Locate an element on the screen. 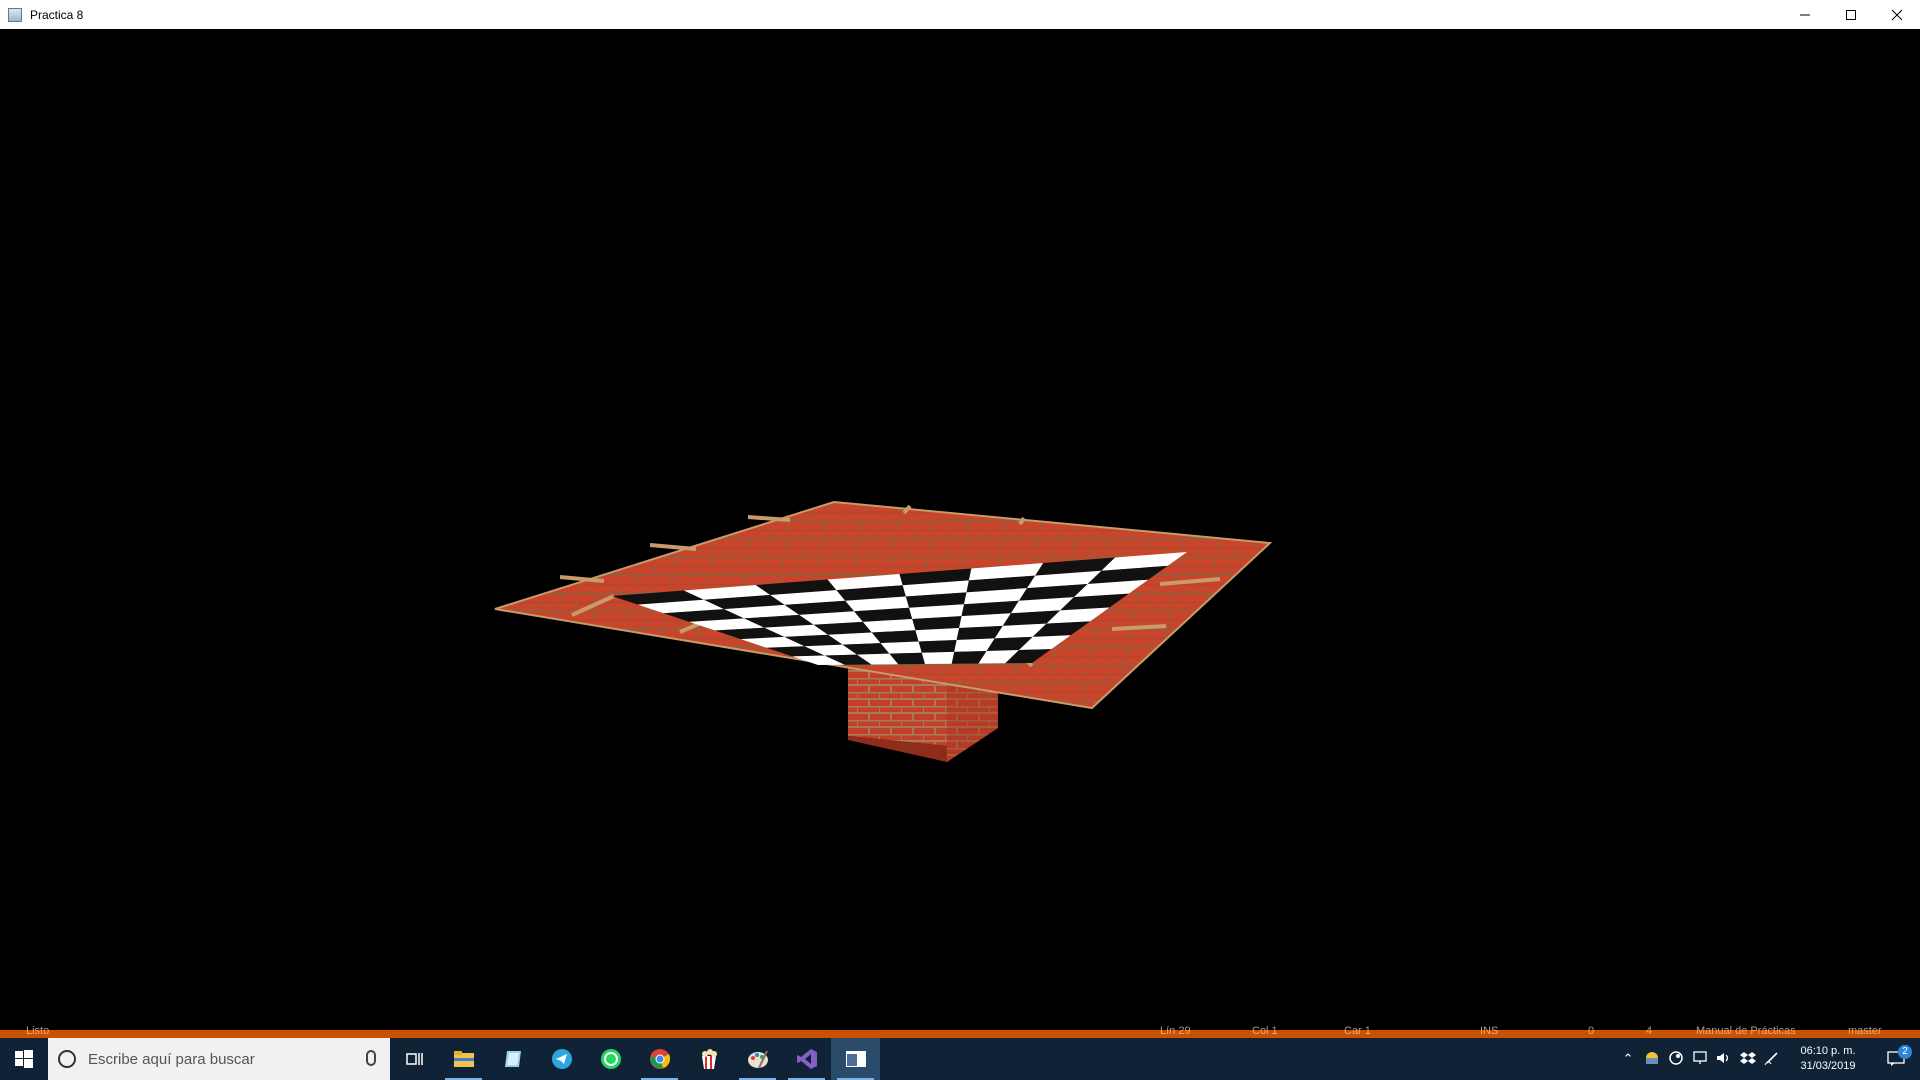 The height and width of the screenshot is (1080, 1920). steam-icon is located at coordinates (1676, 1059).